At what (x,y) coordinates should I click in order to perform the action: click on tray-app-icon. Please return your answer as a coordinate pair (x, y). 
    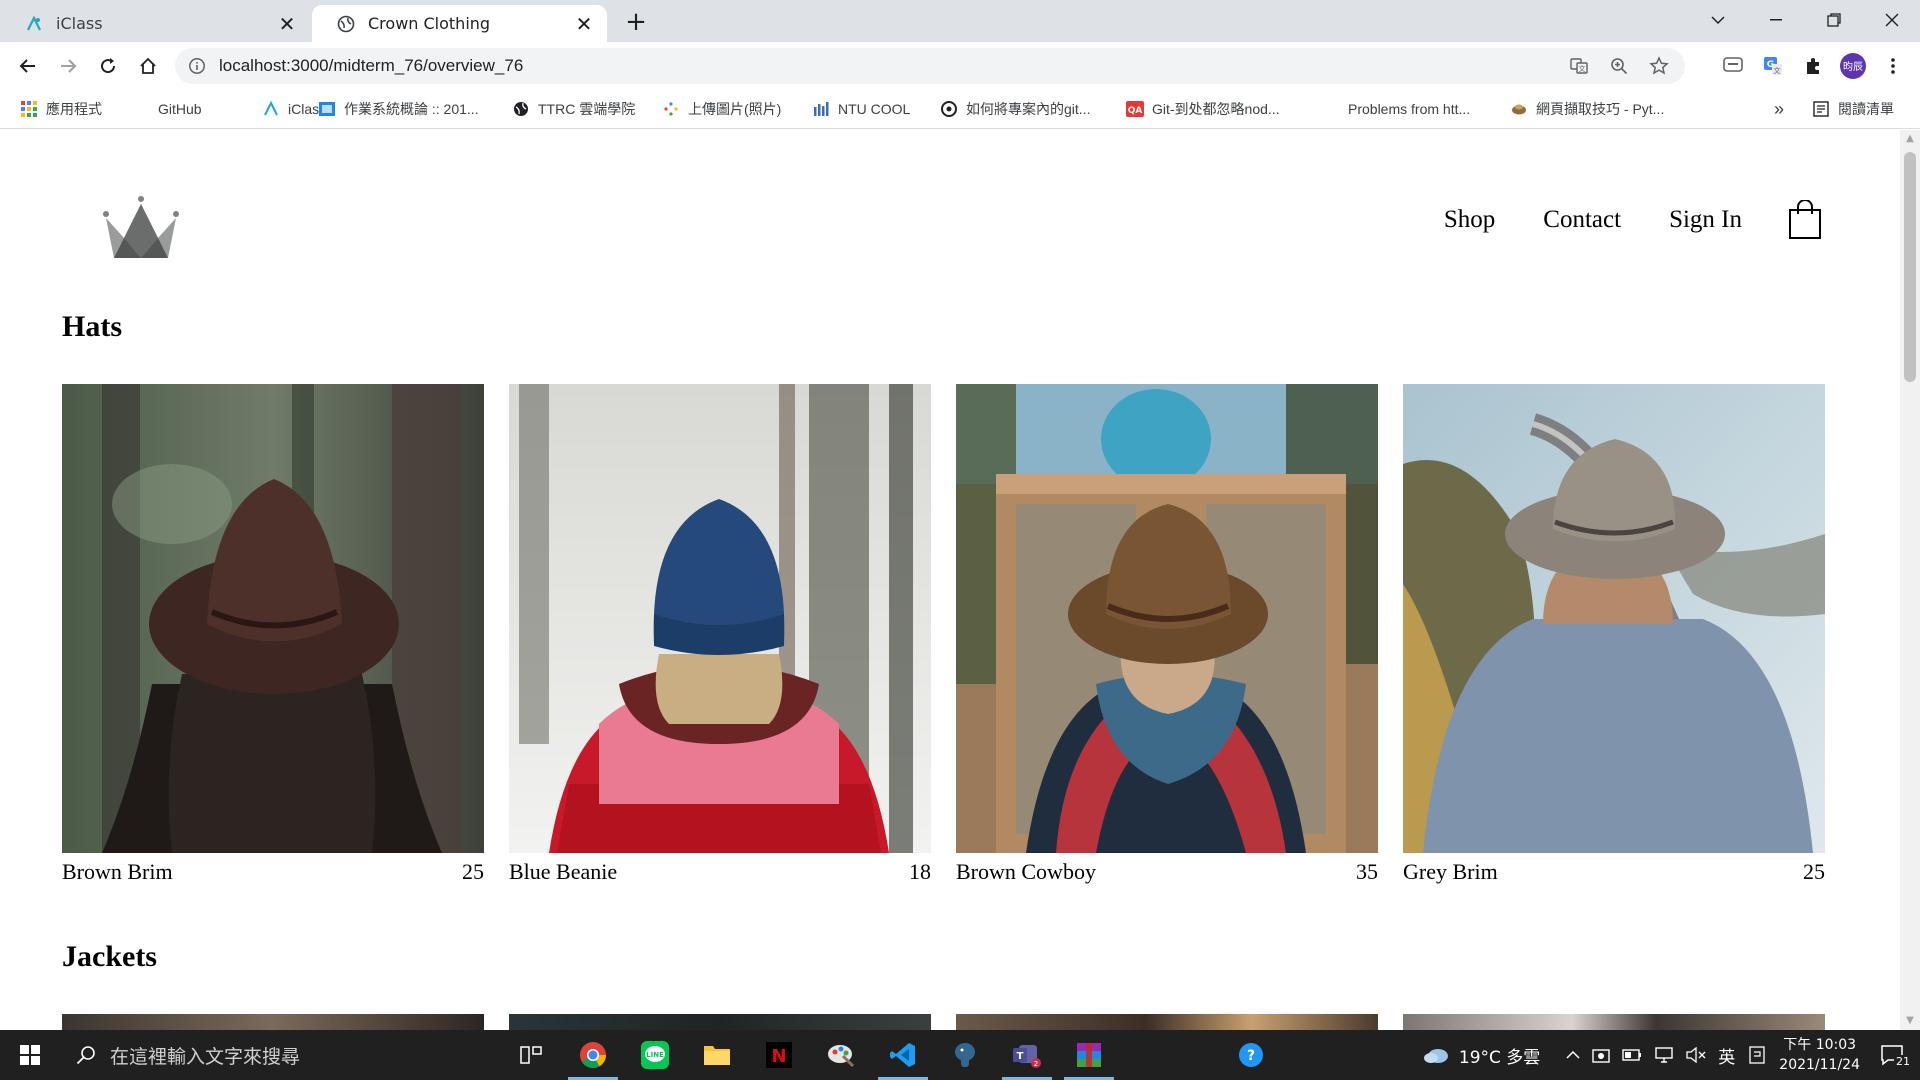
    Looking at the image, I should click on (1601, 1055).